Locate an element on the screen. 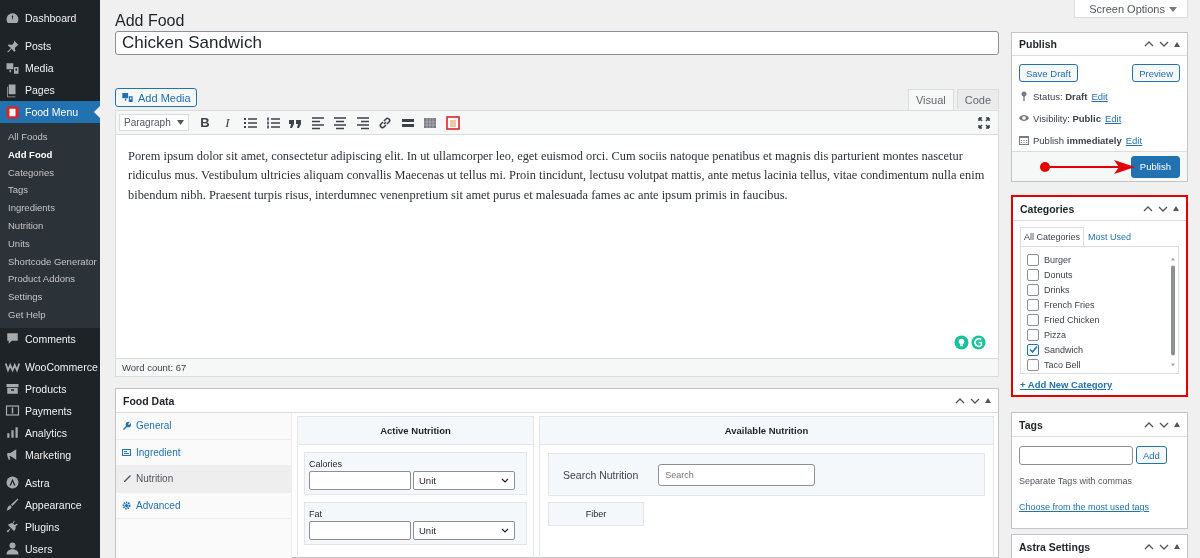  title-field: Chicken Sandwich is located at coordinates (557, 43).